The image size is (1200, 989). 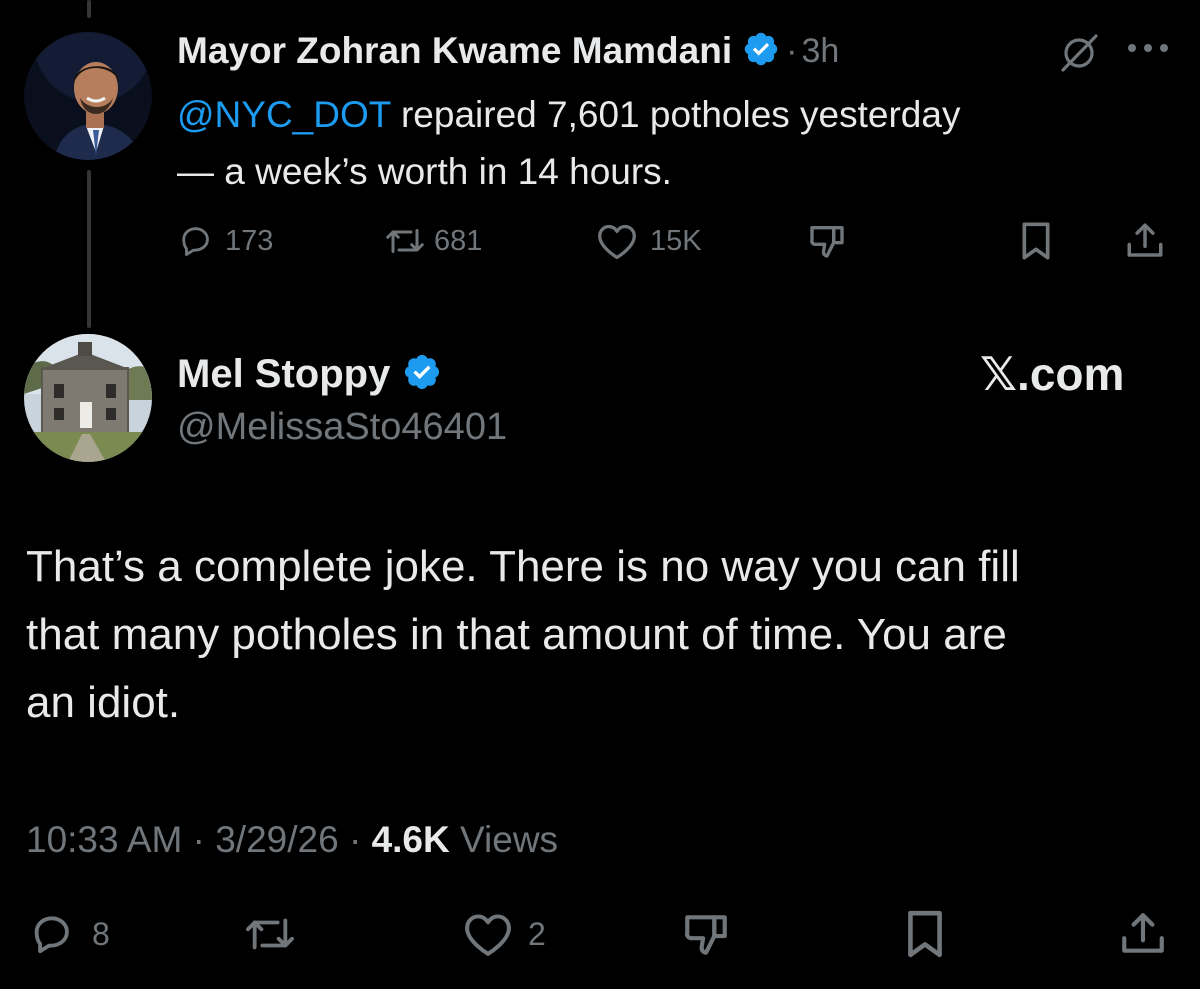 What do you see at coordinates (283, 374) in the screenshot?
I see `author-name: Mel Stoppy` at bounding box center [283, 374].